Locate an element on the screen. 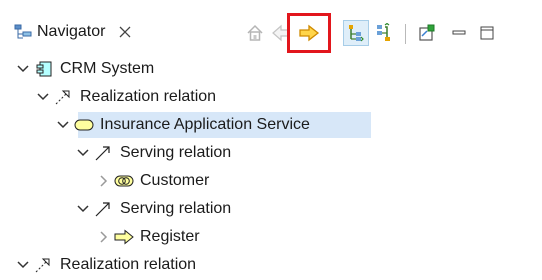 This screenshot has height=280, width=542. tree-item-label: Register is located at coordinates (170, 236).